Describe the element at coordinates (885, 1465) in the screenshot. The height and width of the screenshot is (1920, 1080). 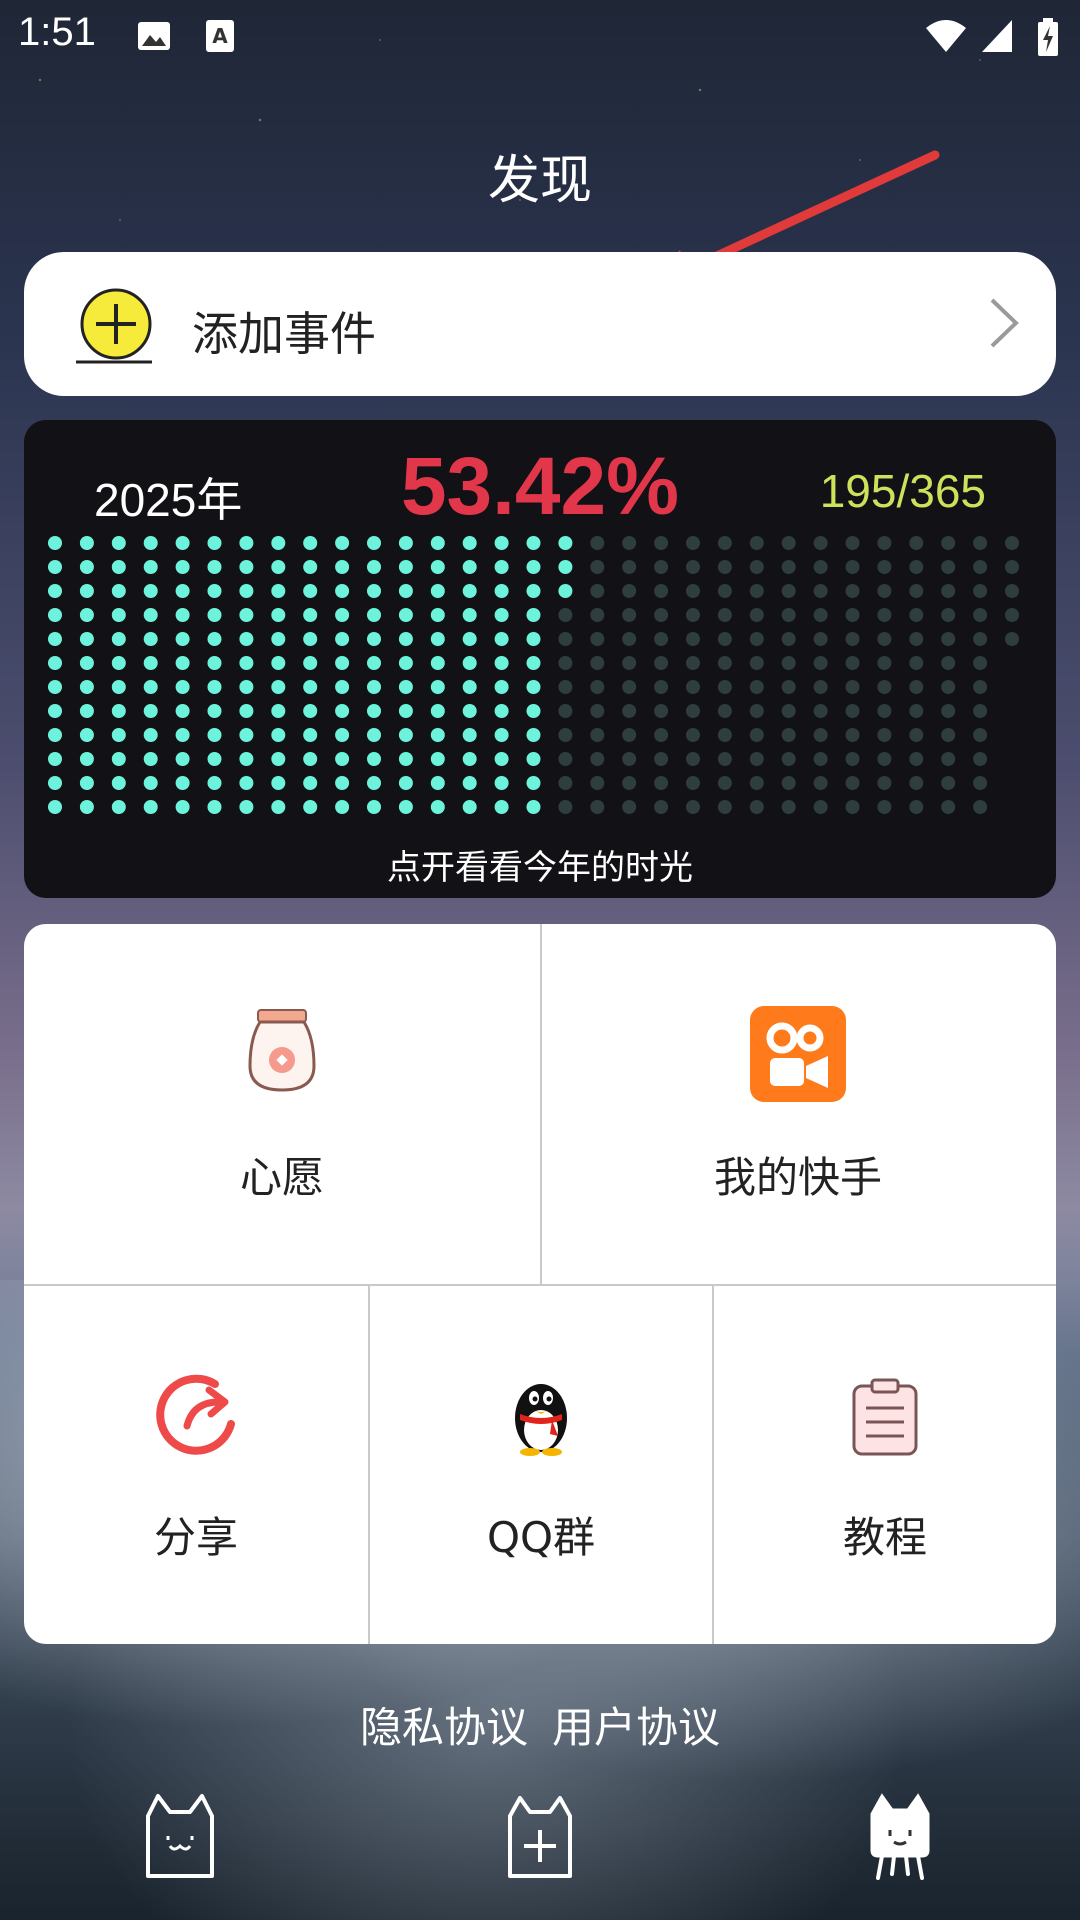
I see `tutorial-button: 教程` at that location.